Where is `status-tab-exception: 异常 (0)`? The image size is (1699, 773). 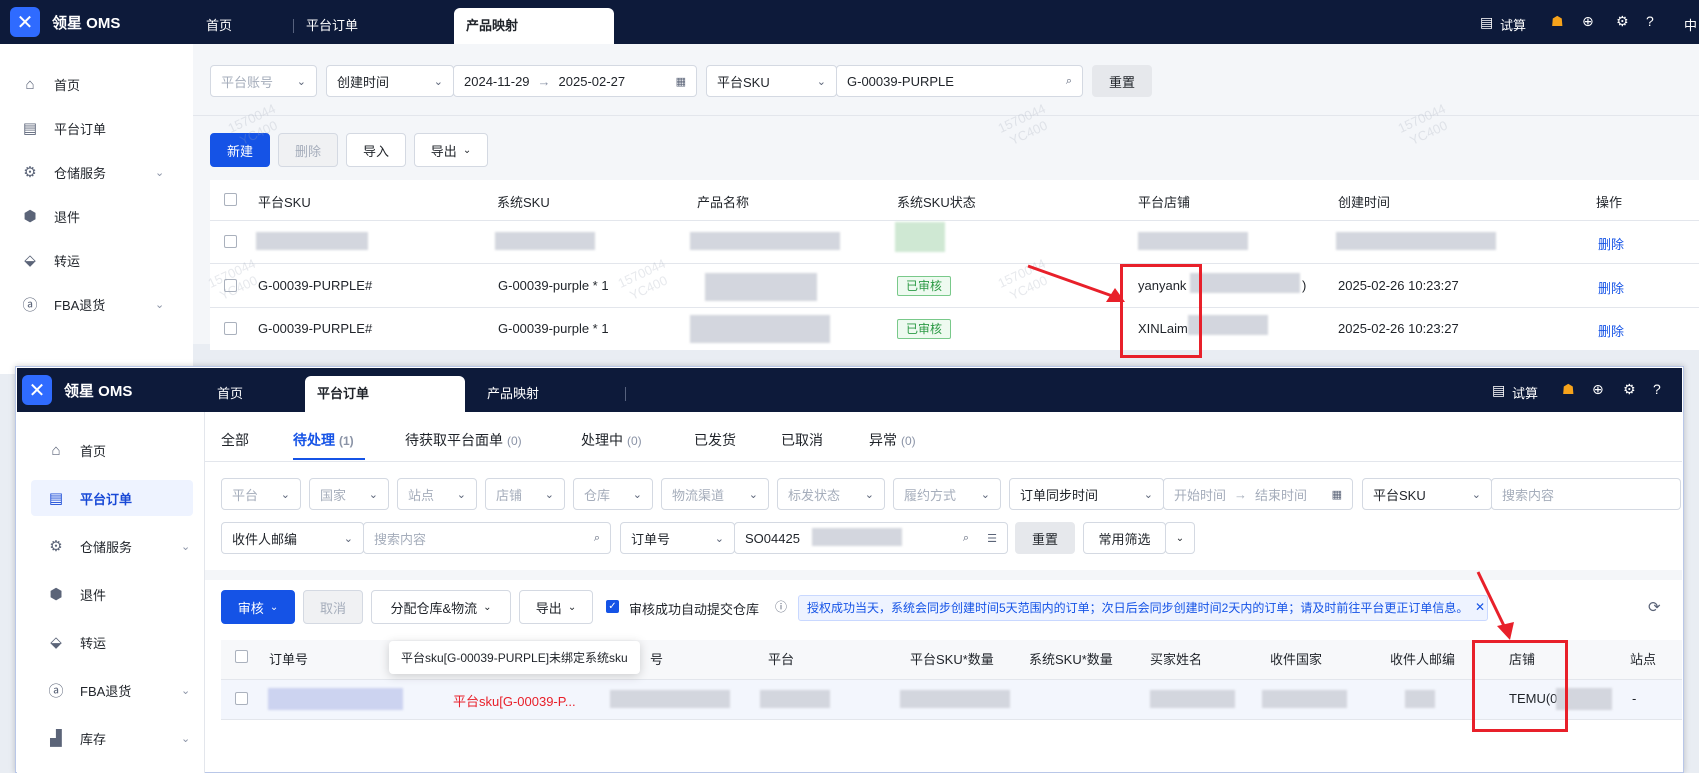
status-tab-exception: 异常 (0) is located at coordinates (892, 440).